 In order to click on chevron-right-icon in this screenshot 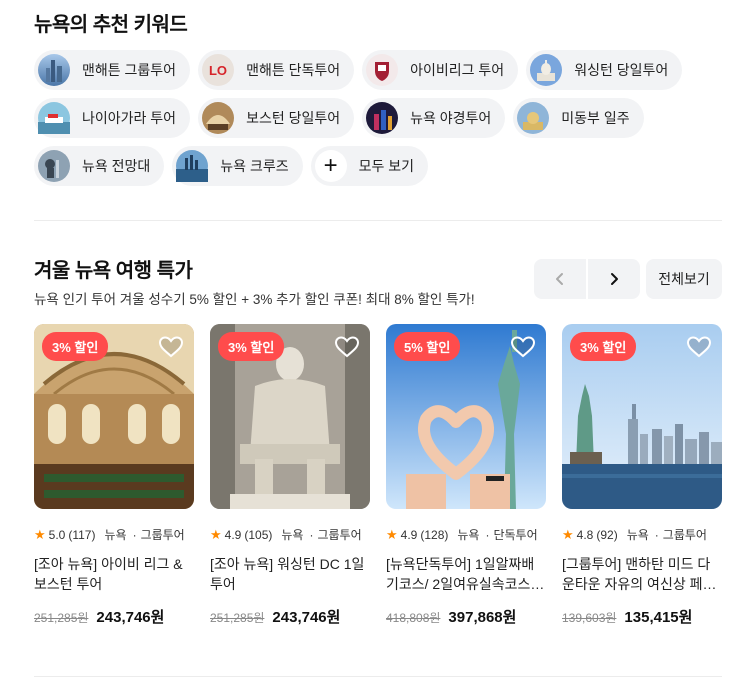, I will do `click(614, 279)`.